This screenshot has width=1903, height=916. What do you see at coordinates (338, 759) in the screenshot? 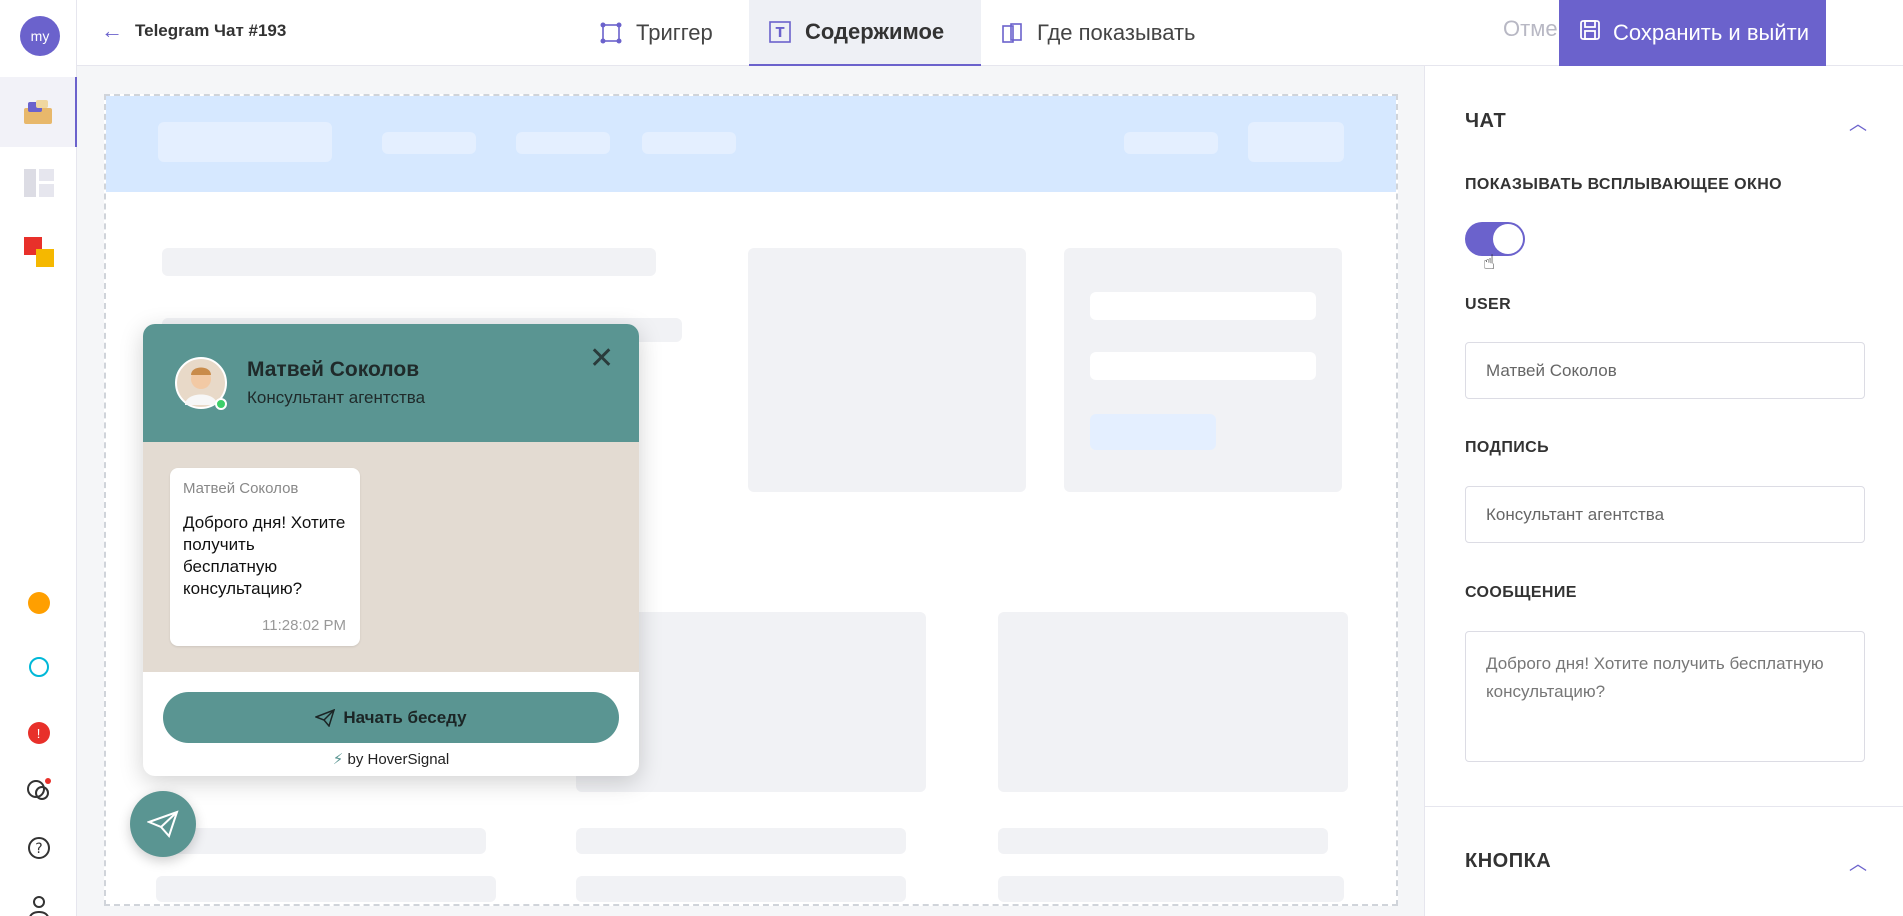
I see `hoversignal-bolt-icon: ⚡` at bounding box center [338, 759].